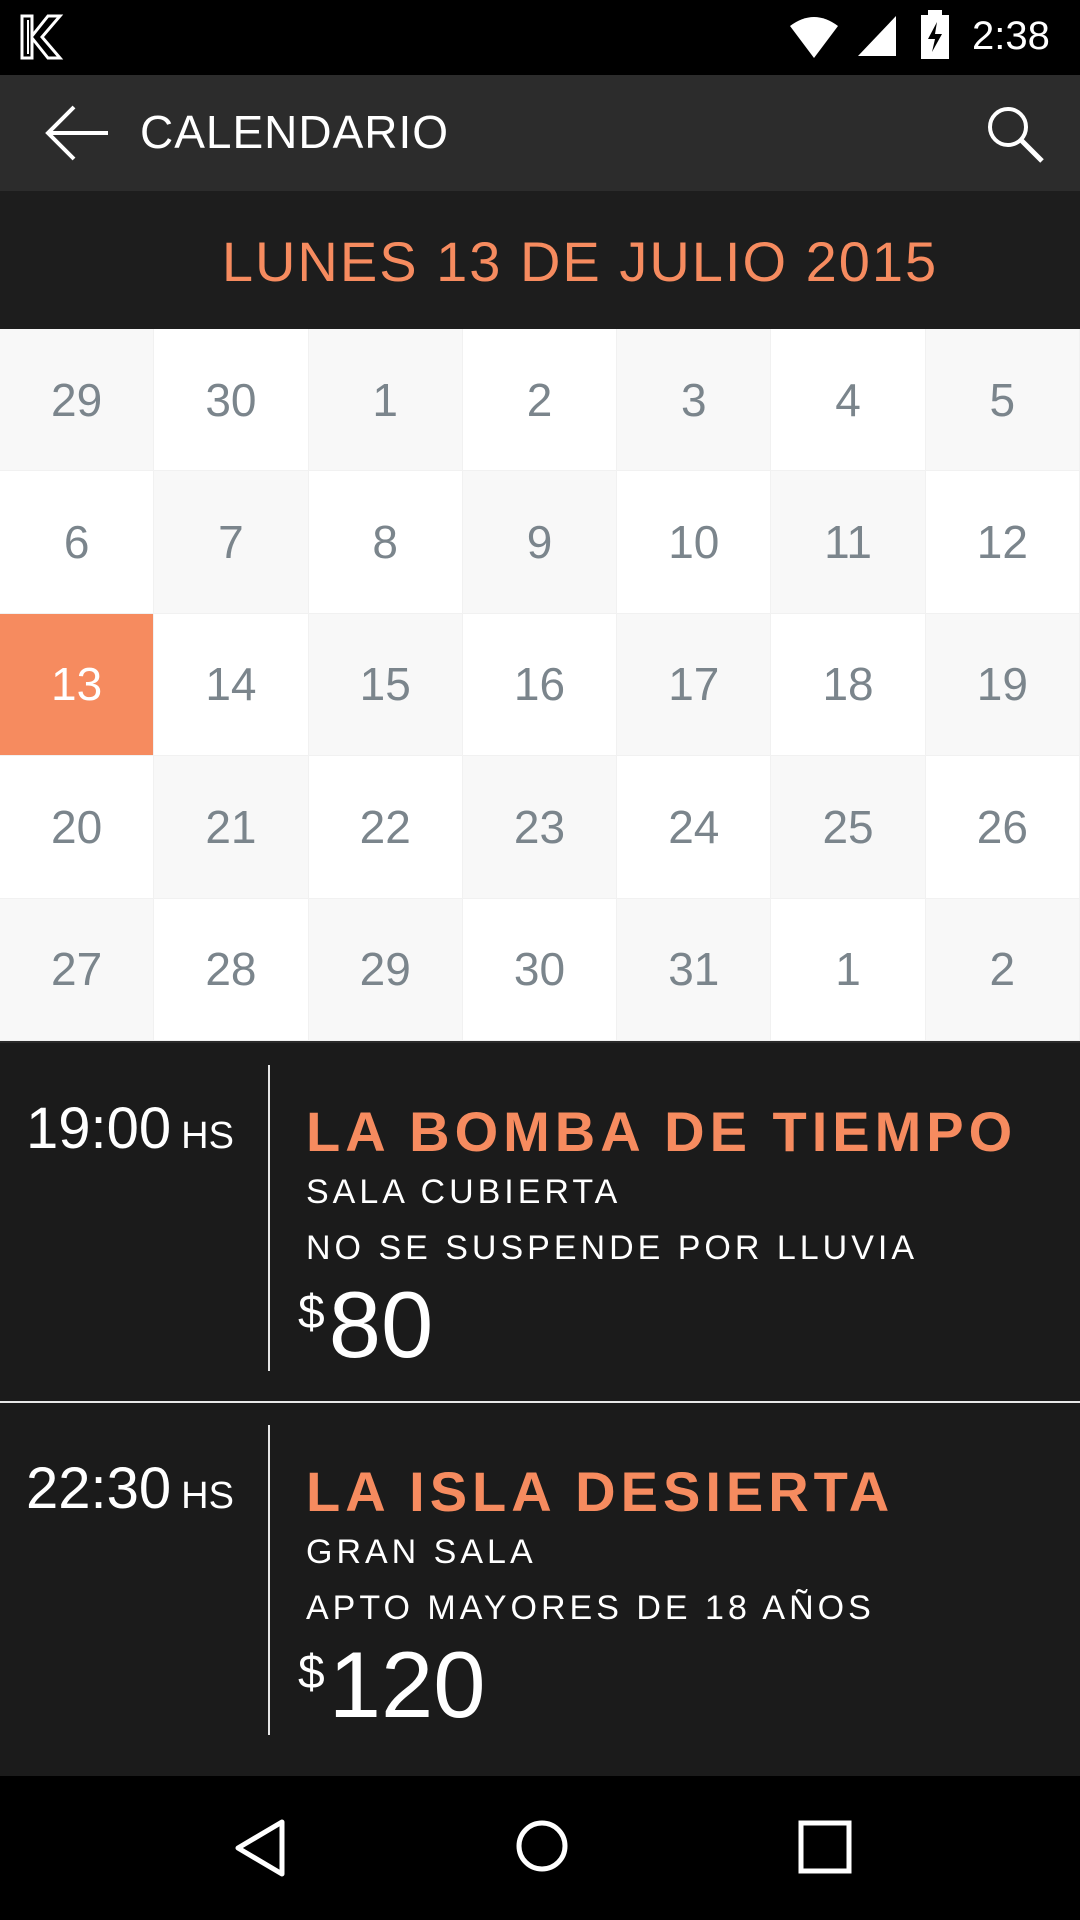 This screenshot has width=1080, height=1920. Describe the element at coordinates (935, 34) in the screenshot. I see `battery-charging-icon` at that location.